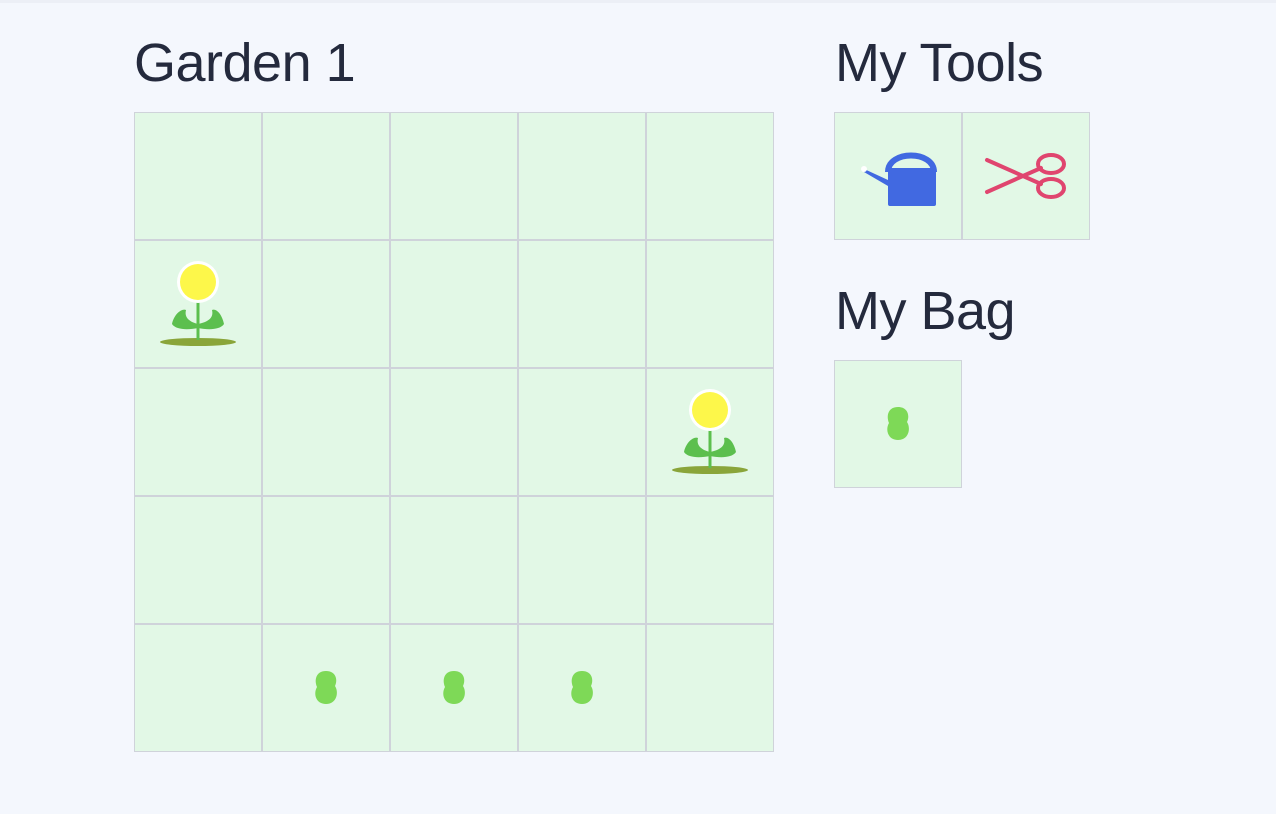  I want to click on tool-slot-watering-can, so click(898, 176).